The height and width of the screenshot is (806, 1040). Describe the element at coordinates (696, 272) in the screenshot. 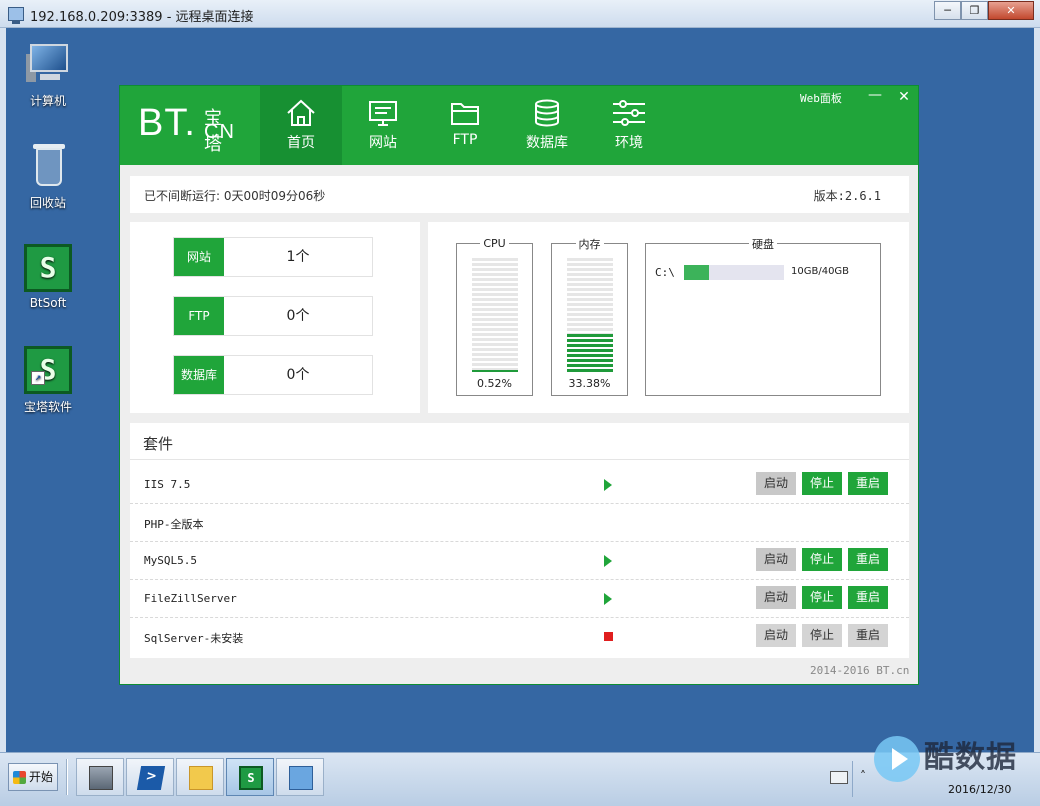

I see `disk-usage-fill` at that location.